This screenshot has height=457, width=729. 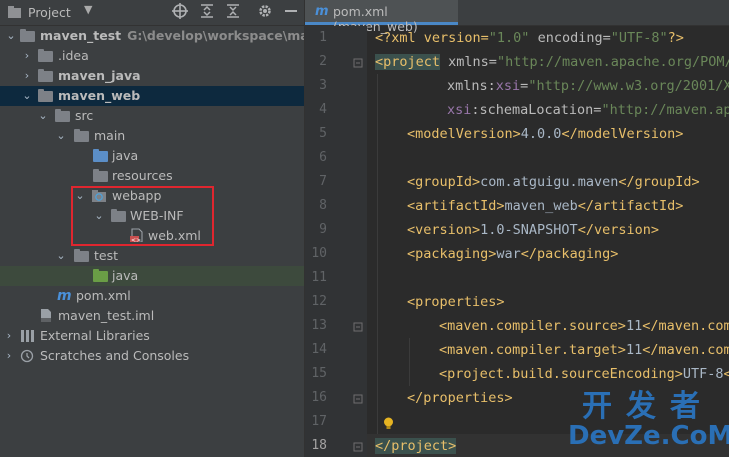 I want to click on tree-item-label: maven_web, so click(x=99, y=95).